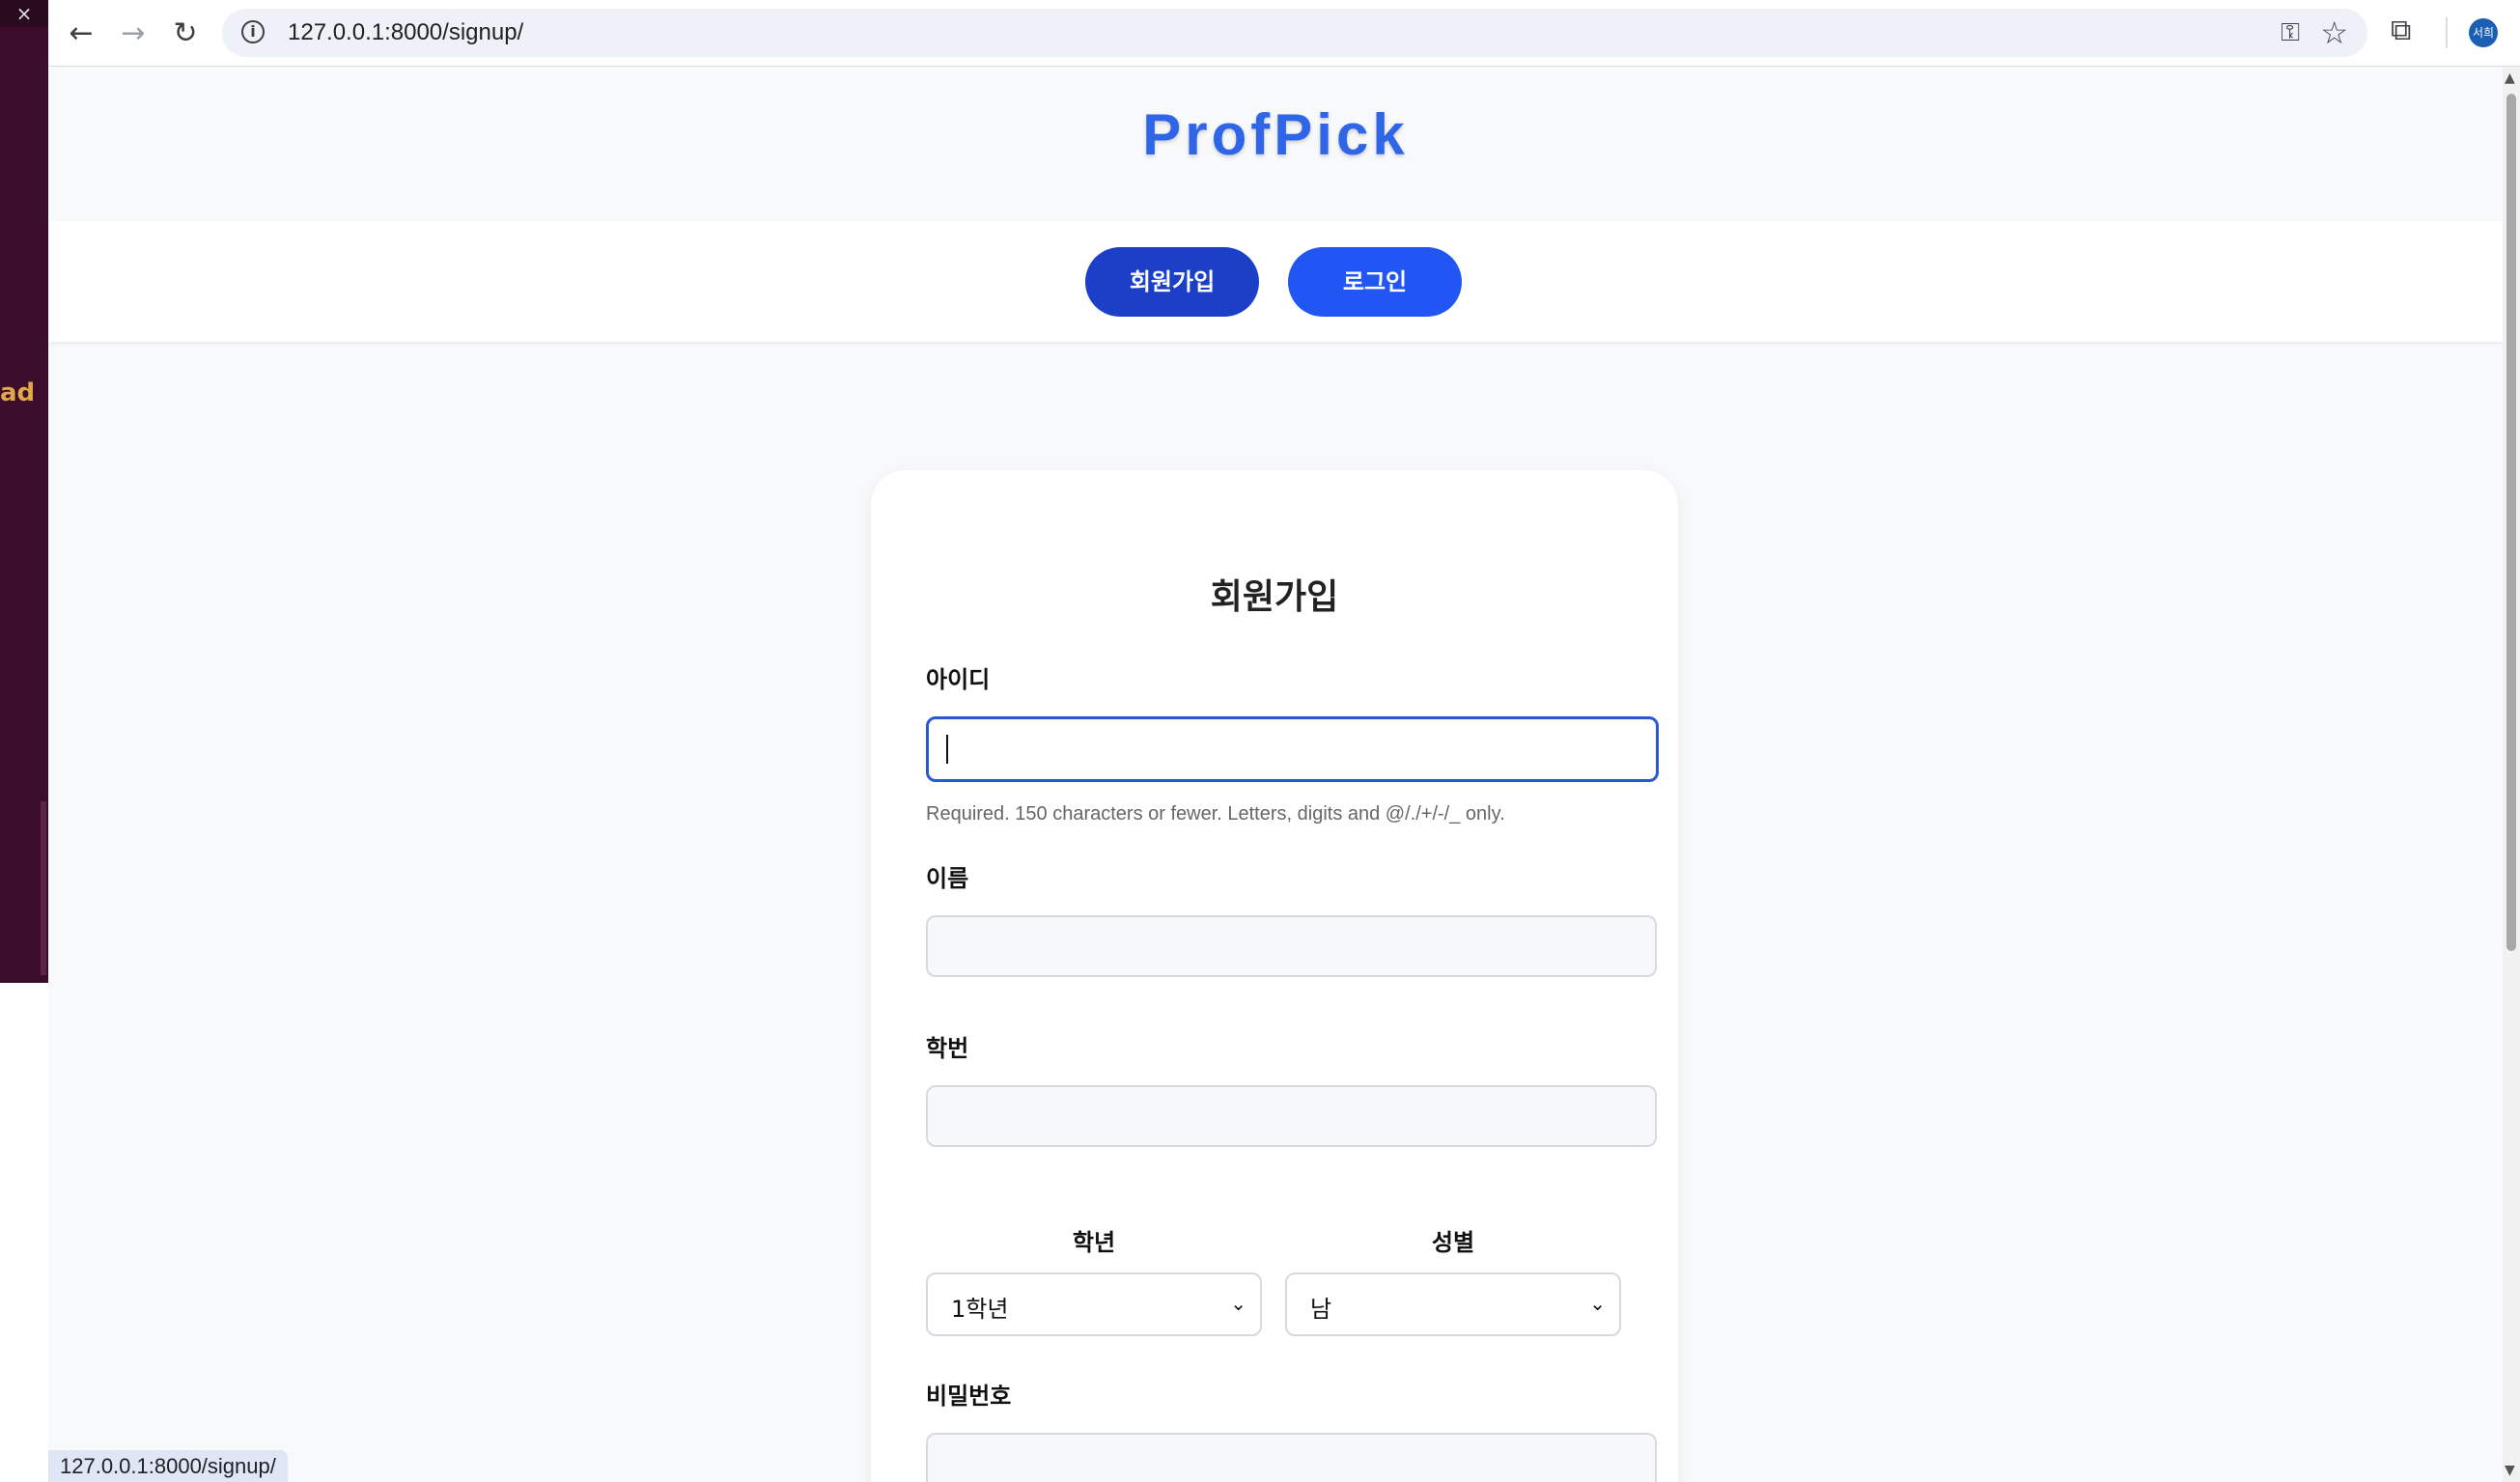 This screenshot has height=1482, width=2520. What do you see at coordinates (2334, 32) in the screenshot?
I see `star-icon: ☆` at bounding box center [2334, 32].